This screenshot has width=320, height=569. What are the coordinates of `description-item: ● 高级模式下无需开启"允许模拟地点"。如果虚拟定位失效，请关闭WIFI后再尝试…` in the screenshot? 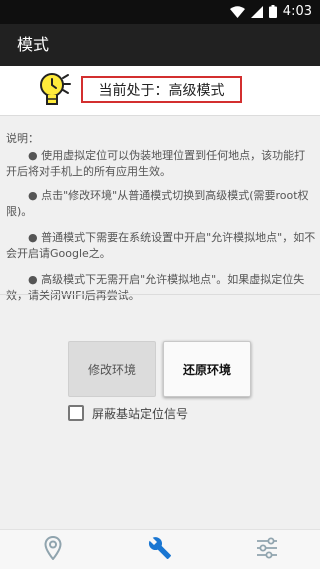 It's located at (155, 287).